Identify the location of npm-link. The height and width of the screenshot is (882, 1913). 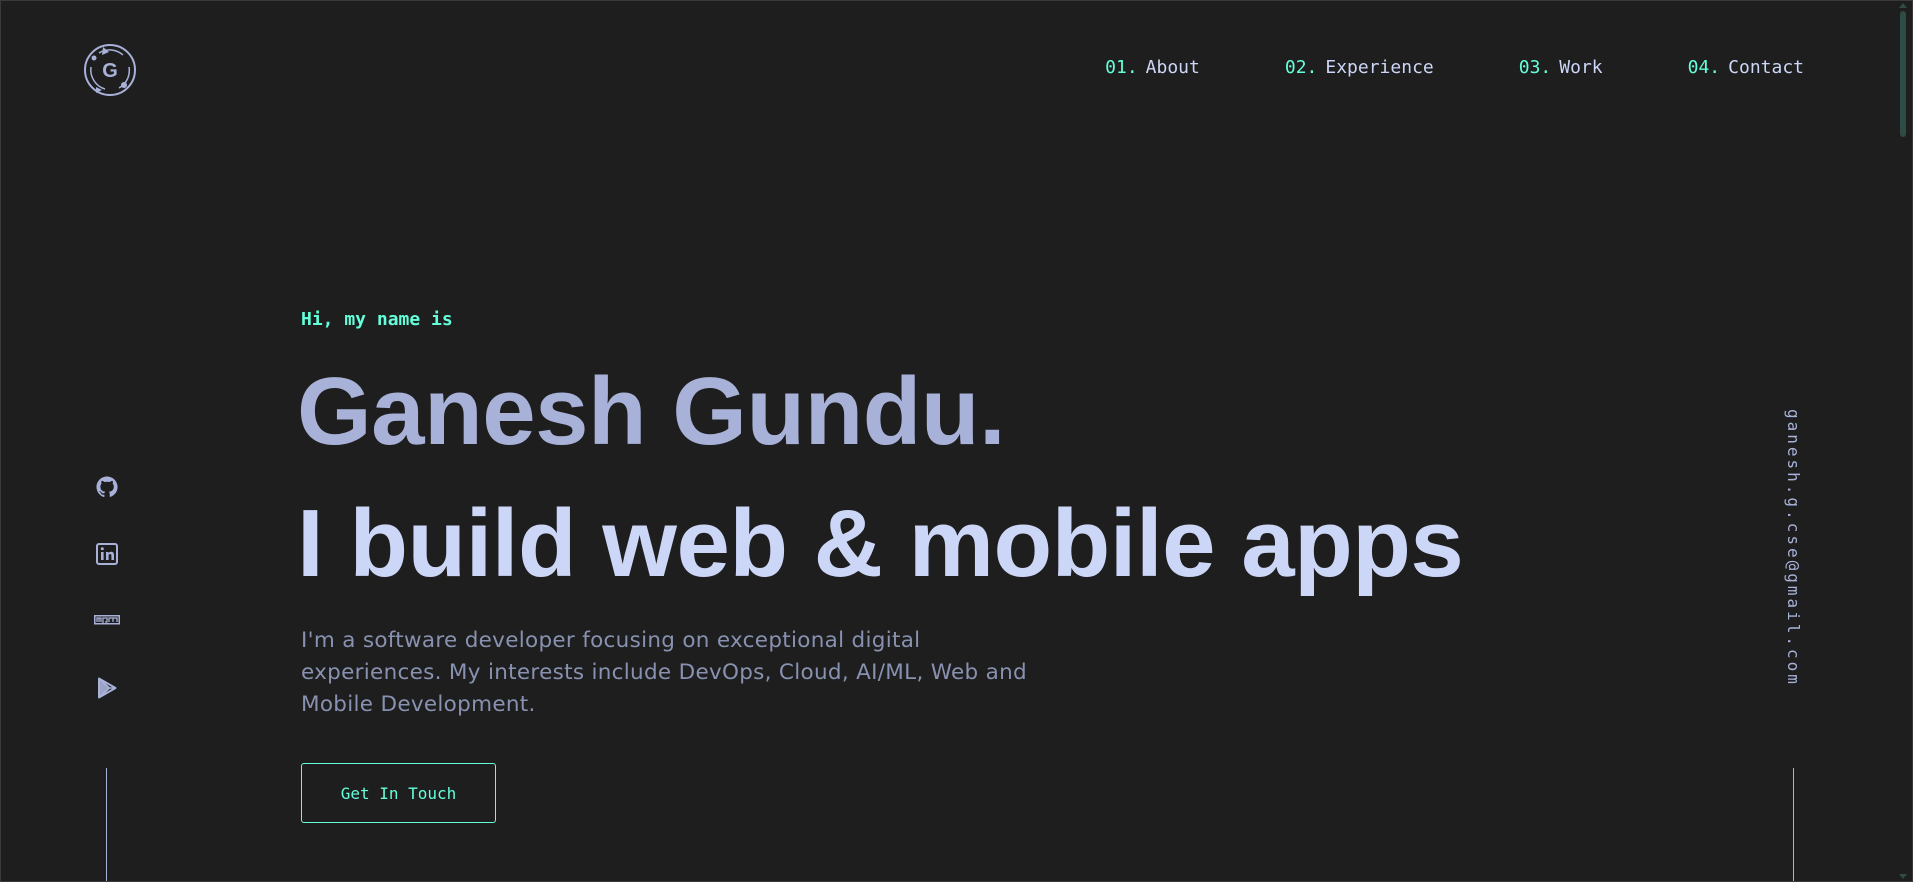
(107, 621).